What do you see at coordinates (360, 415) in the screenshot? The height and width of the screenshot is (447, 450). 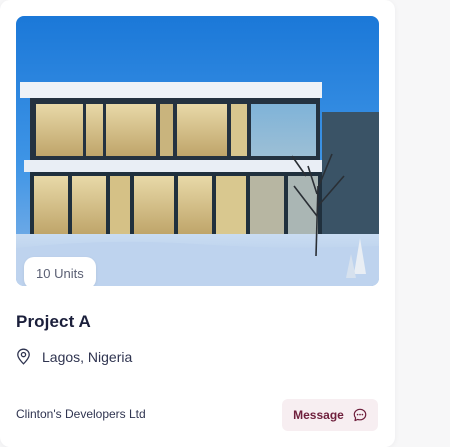 I see `chat-bubble-icon` at bounding box center [360, 415].